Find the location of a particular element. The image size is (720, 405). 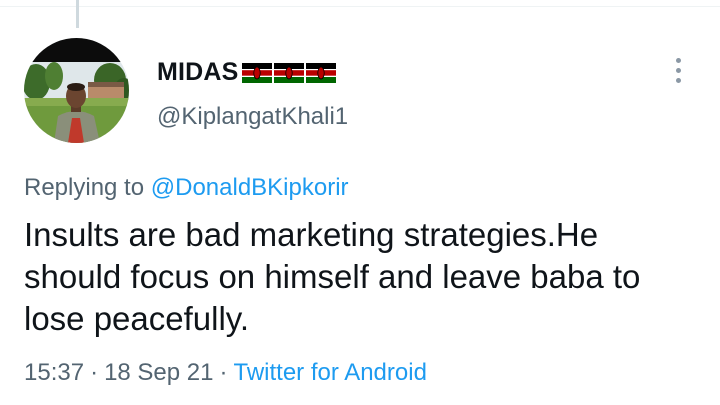

tweet-metadata: 15:37 · 18 Sep 21 · Twitter for Android is located at coordinates (225, 373).